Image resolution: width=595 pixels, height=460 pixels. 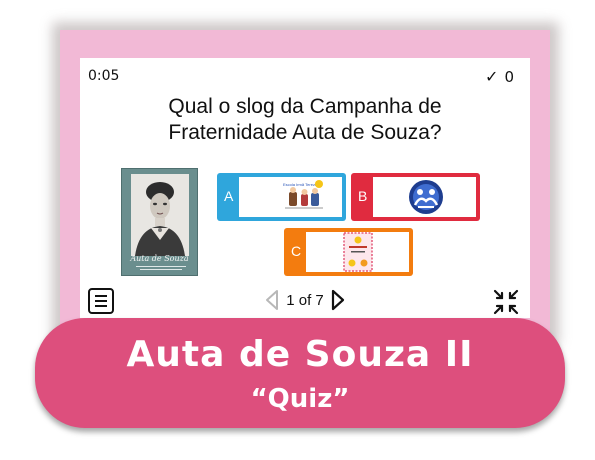 I want to click on banner-title: Auta de Souza II, so click(x=300, y=354).